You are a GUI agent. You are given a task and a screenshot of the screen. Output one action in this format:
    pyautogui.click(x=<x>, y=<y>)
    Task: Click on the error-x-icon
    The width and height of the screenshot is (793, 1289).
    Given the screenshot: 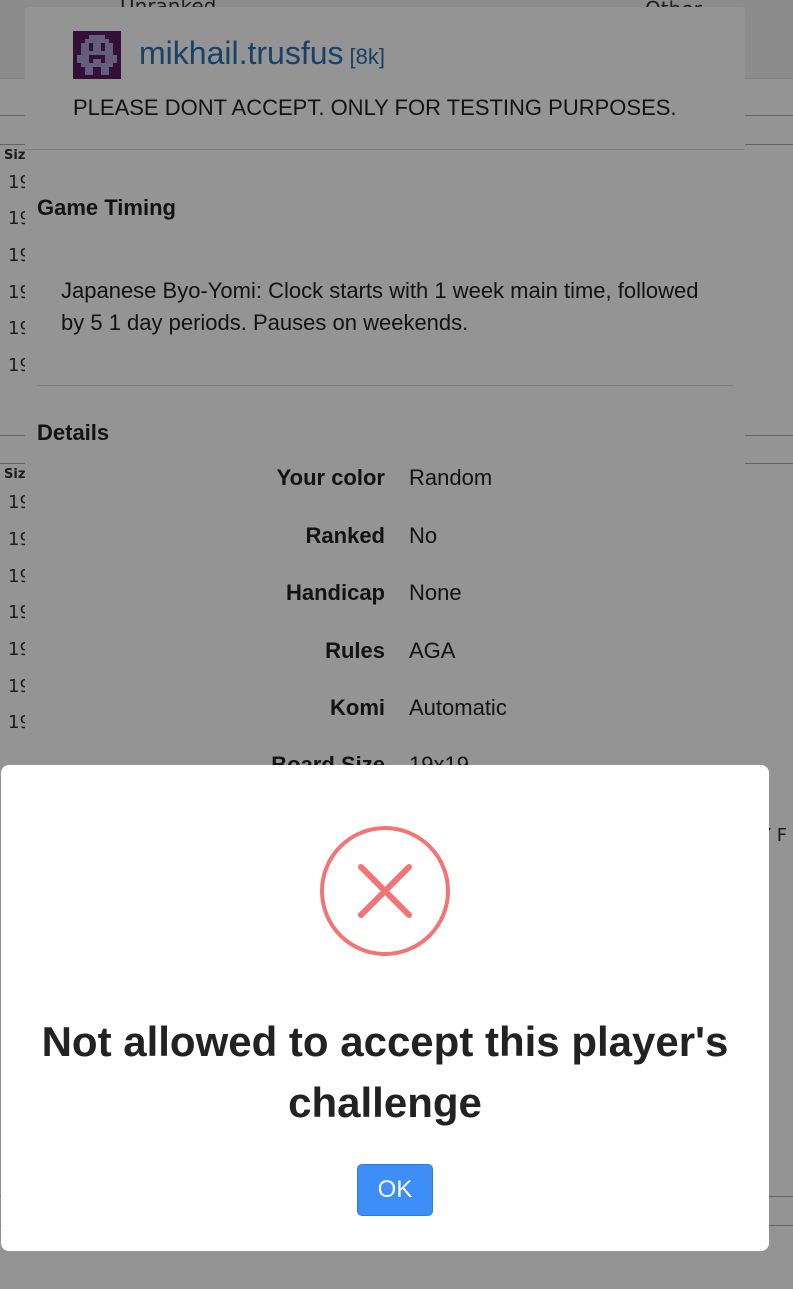 What is the action you would take?
    pyautogui.click(x=385, y=891)
    